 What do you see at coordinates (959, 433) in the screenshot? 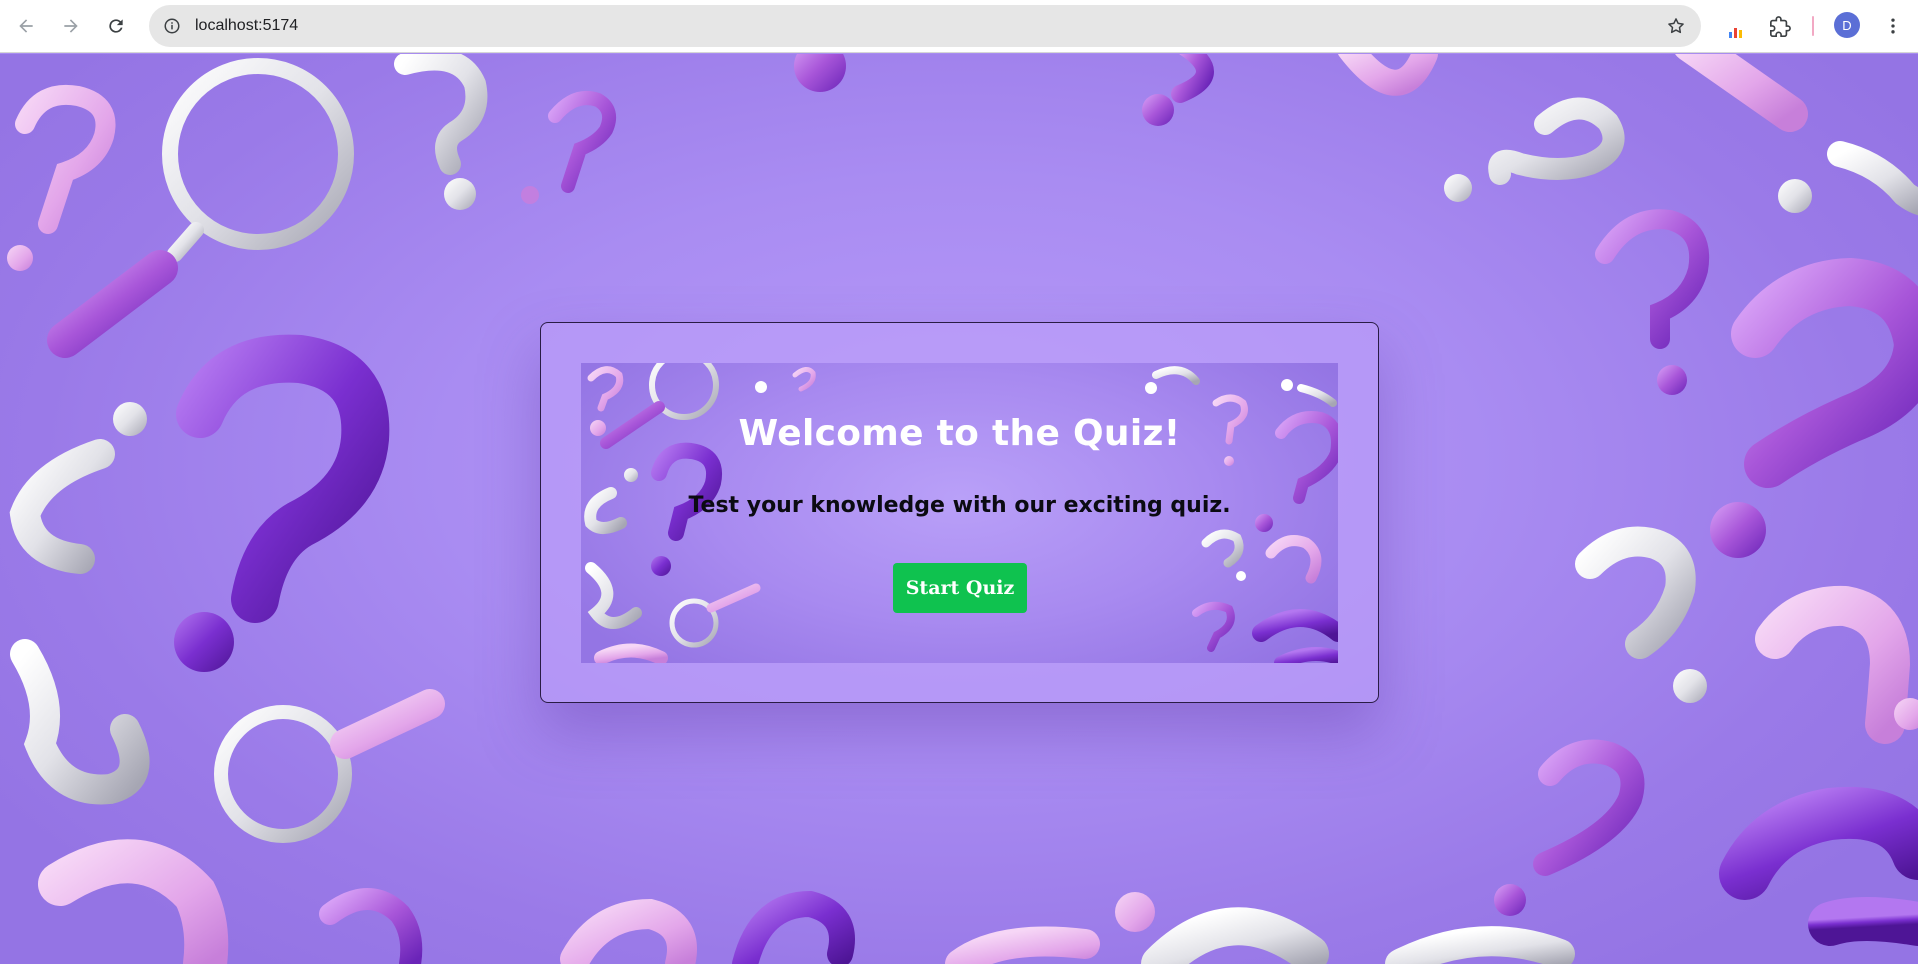
I see `quiz-title: Welcome to the Quiz!` at bounding box center [959, 433].